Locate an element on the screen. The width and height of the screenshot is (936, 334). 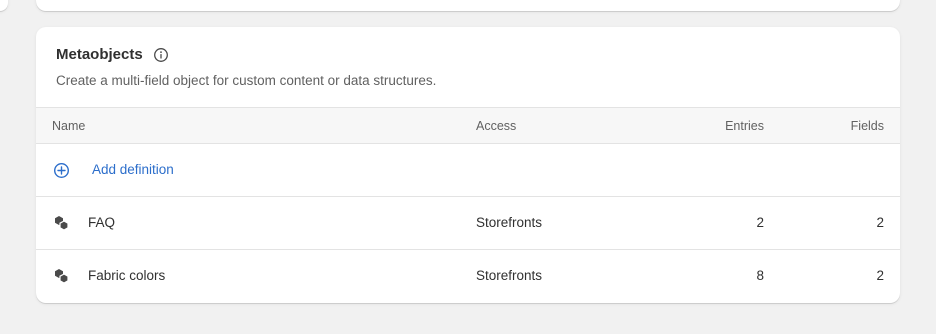
table-row: Fabric colors Storefronts 8 2 is located at coordinates (468, 276).